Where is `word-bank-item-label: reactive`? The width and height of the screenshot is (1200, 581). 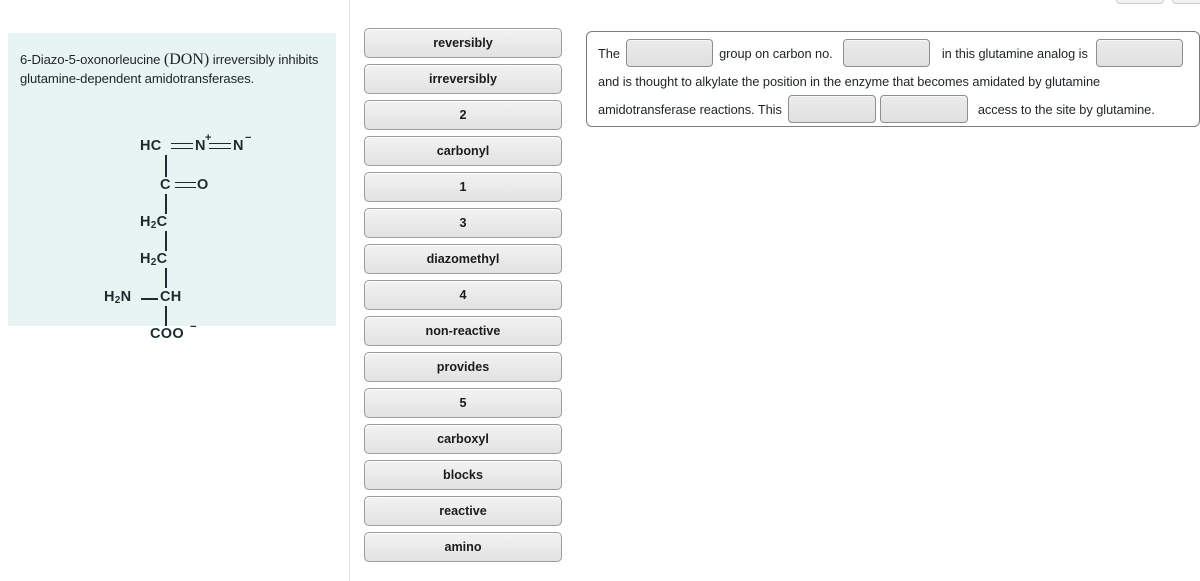 word-bank-item-label: reactive is located at coordinates (463, 511).